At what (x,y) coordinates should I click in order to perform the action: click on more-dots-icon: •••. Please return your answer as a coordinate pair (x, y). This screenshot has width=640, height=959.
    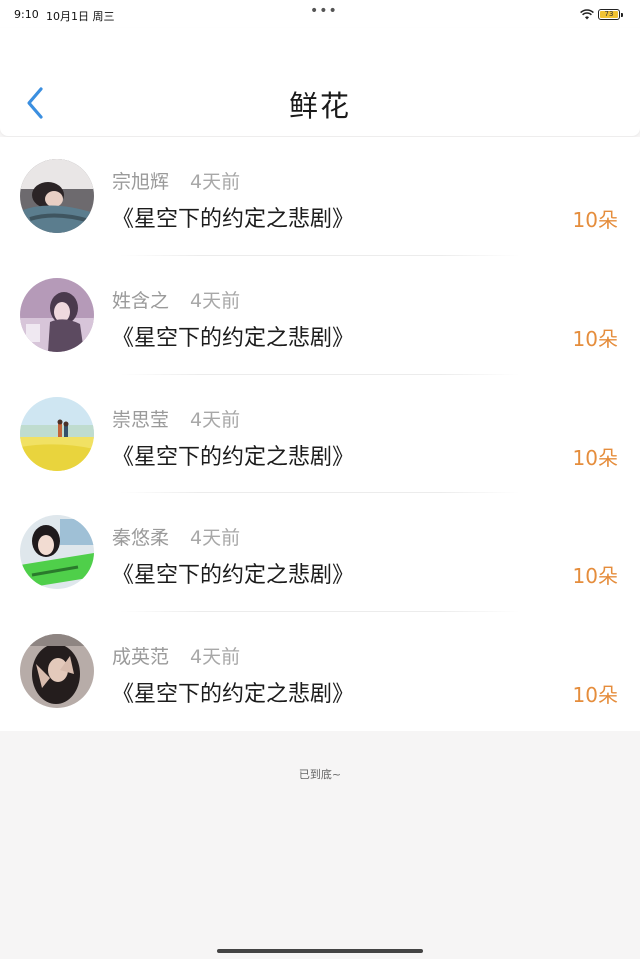
    Looking at the image, I should click on (324, 11).